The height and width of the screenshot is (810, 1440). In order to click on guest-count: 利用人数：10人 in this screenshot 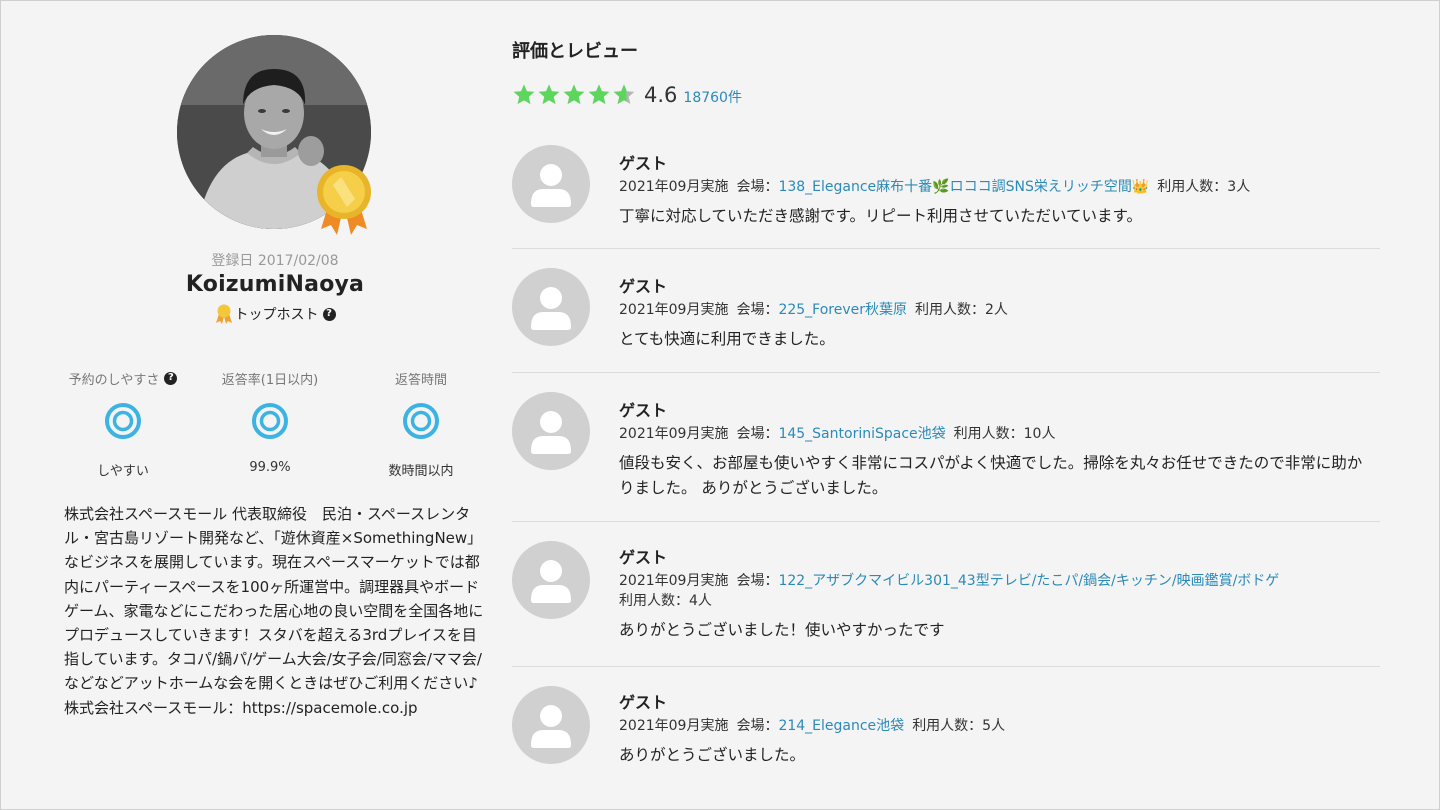, I will do `click(1004, 434)`.